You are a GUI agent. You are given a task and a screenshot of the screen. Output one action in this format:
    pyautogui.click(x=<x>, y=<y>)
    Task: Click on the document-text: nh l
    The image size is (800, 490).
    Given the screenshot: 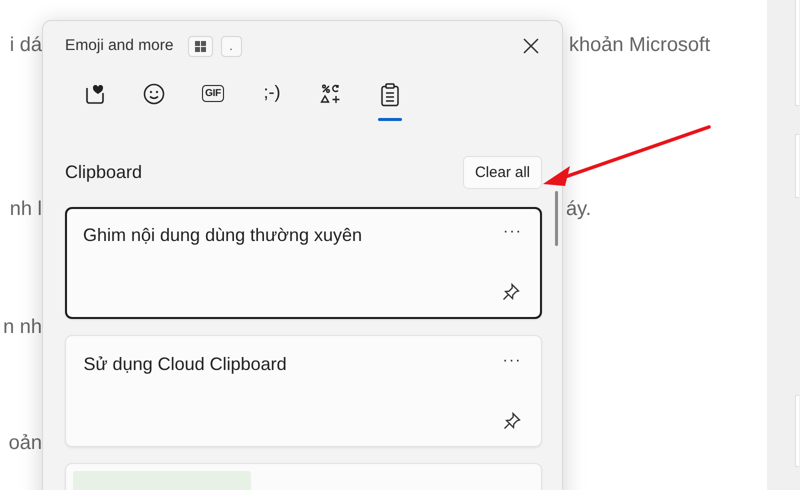 What is the action you would take?
    pyautogui.click(x=26, y=209)
    